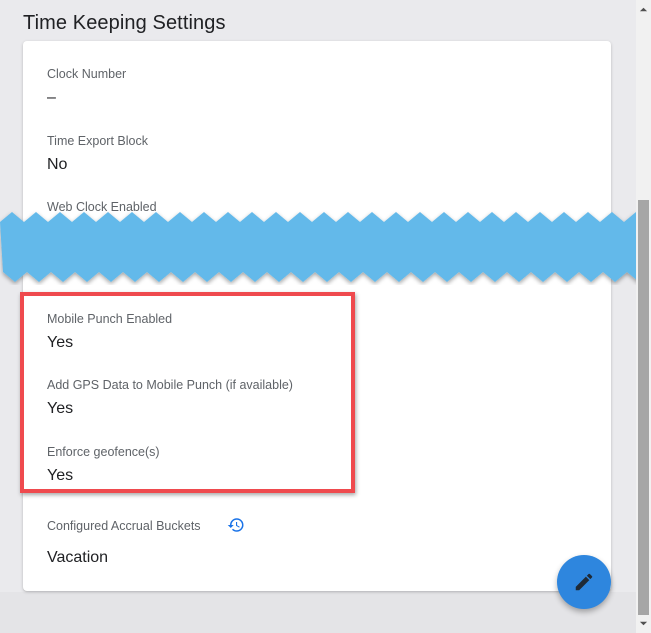 Image resolution: width=651 pixels, height=633 pixels. I want to click on field-label: Clock Number, so click(87, 74).